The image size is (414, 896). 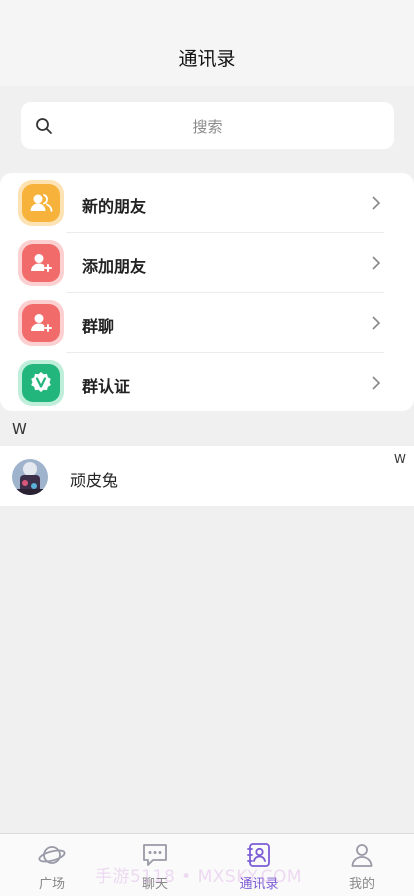 I want to click on alphabet-index-letter: W, so click(x=400, y=459).